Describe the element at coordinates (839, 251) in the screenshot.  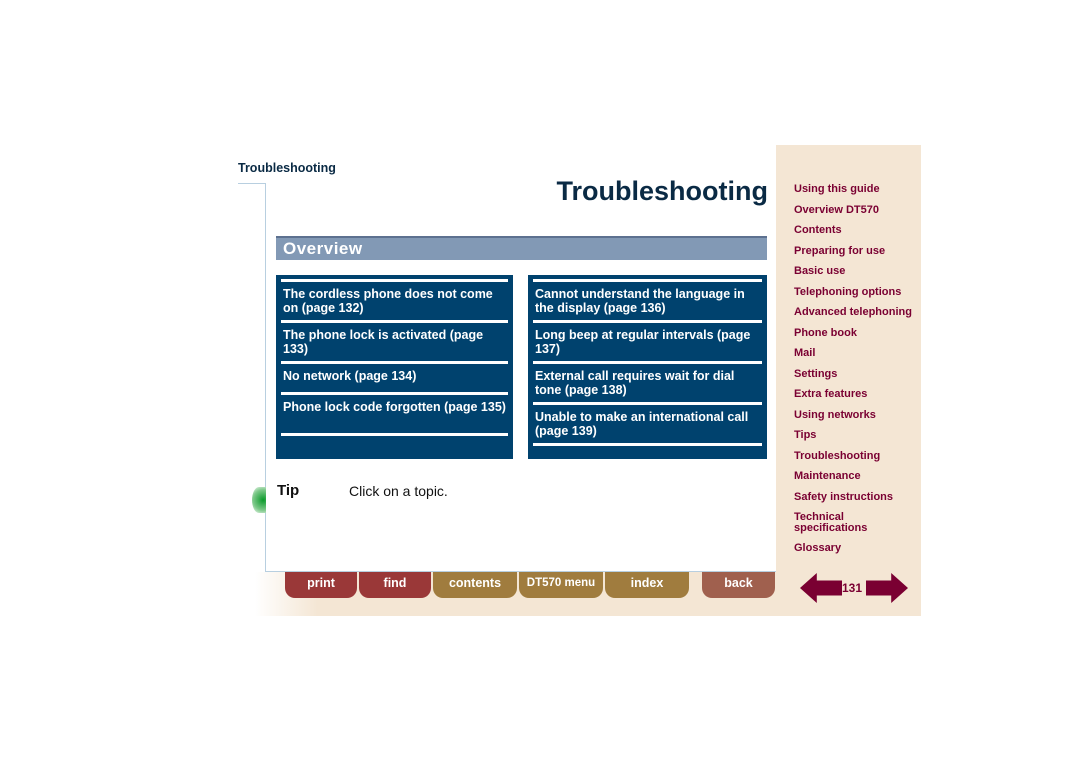
I see `sidebar-link: Preparing for use` at that location.